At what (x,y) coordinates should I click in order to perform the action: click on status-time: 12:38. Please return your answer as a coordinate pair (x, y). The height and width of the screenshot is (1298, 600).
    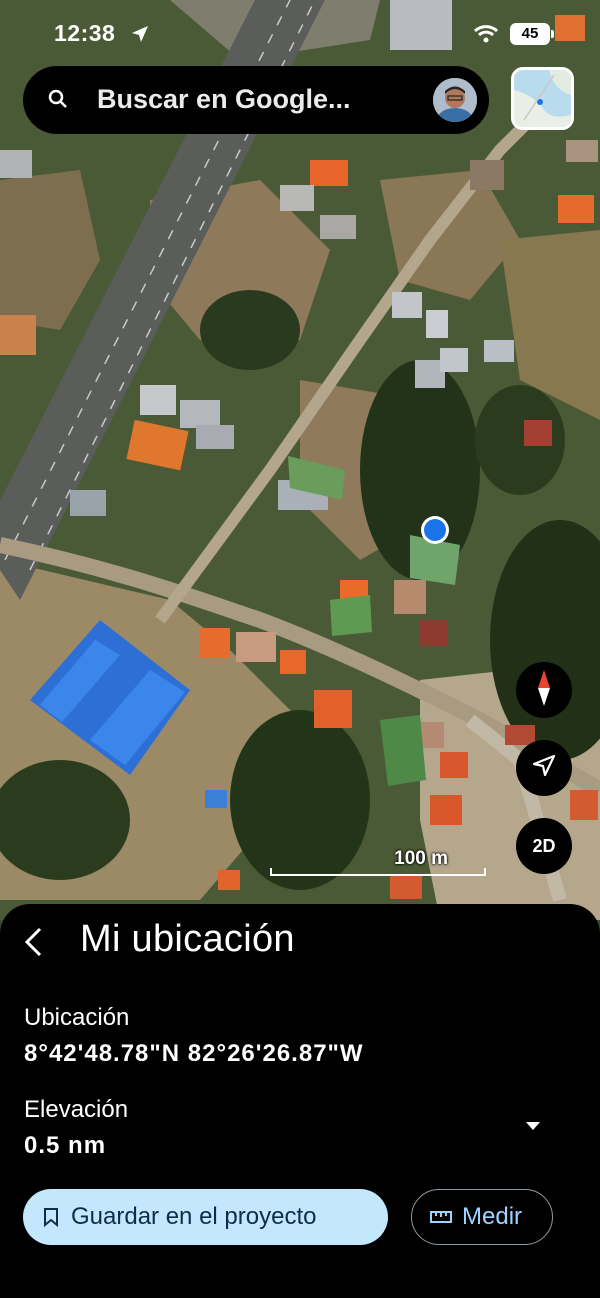
    Looking at the image, I should click on (85, 33).